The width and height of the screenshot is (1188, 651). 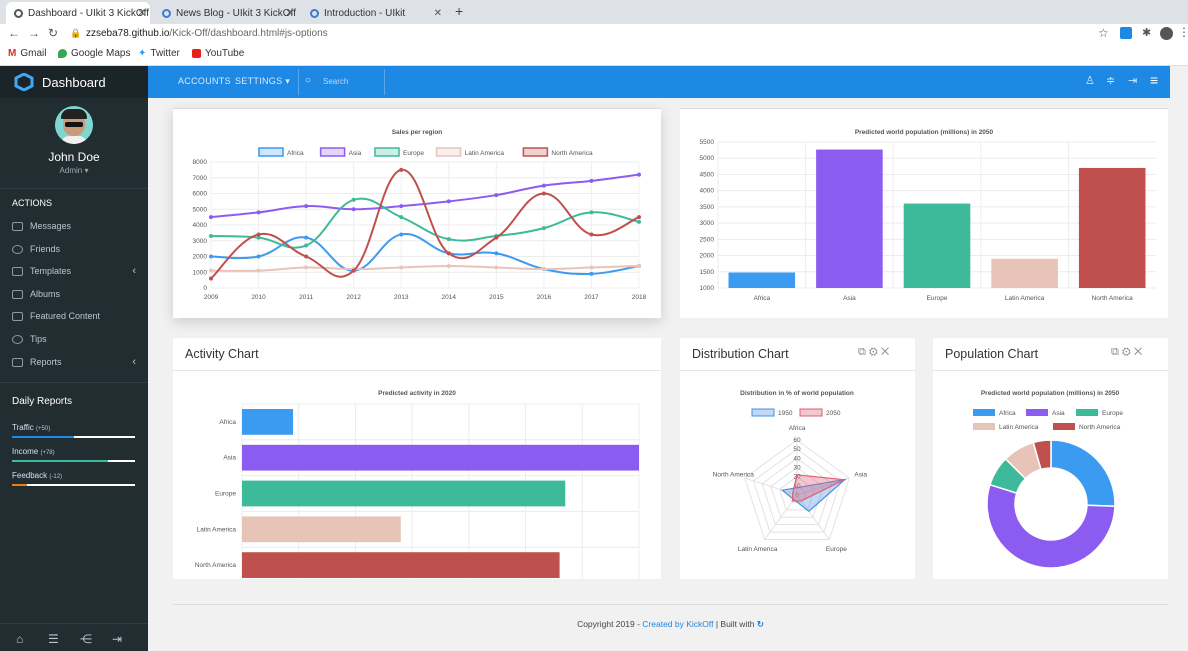 What do you see at coordinates (74, 271) in the screenshot?
I see `sidebar-item-templates: Templates ‹` at bounding box center [74, 271].